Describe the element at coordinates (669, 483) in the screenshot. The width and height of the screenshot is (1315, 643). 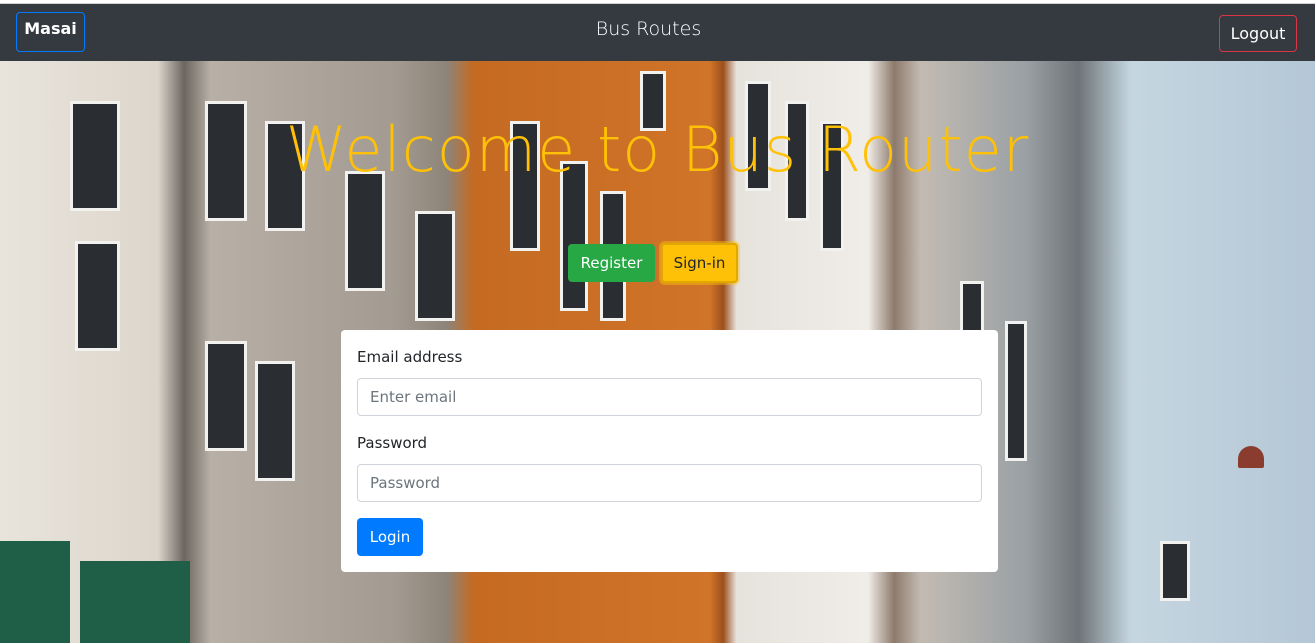
I see `password-input` at that location.